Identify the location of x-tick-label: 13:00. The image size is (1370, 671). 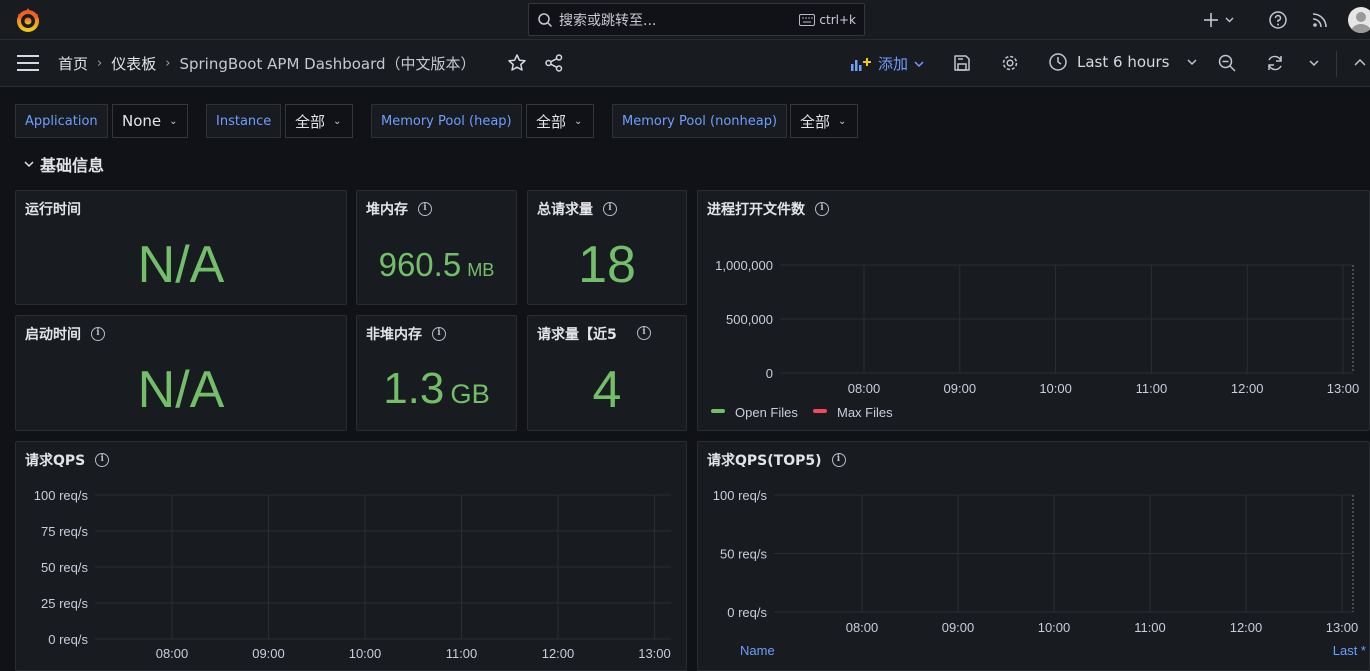
(1342, 627).